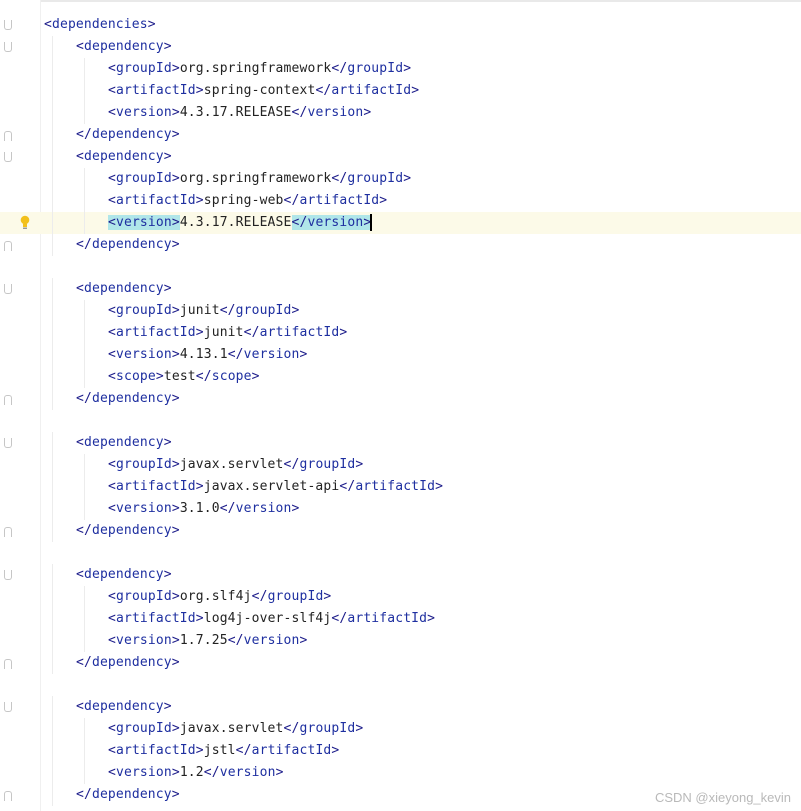 The image size is (801, 811). I want to click on code-text: <artifactId>spring-web</artifactId>, so click(247, 201).